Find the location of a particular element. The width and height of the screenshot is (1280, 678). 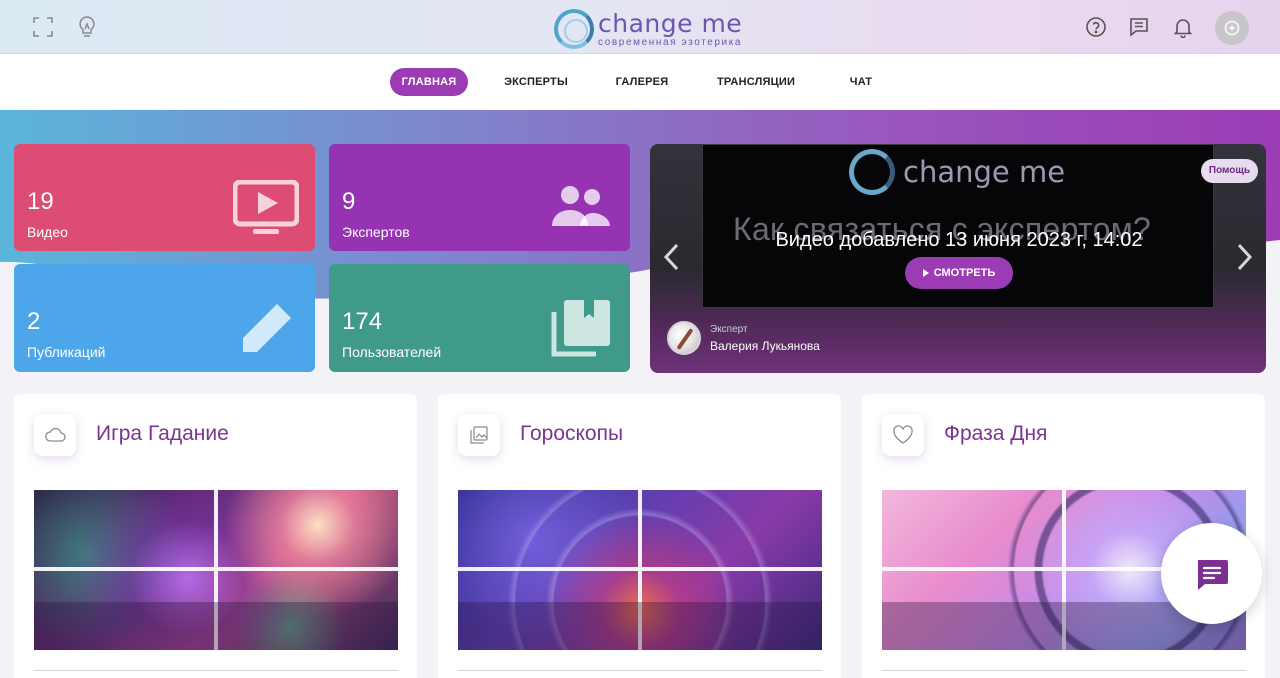

nav-item-chat: ЧАТ is located at coordinates (861, 82).